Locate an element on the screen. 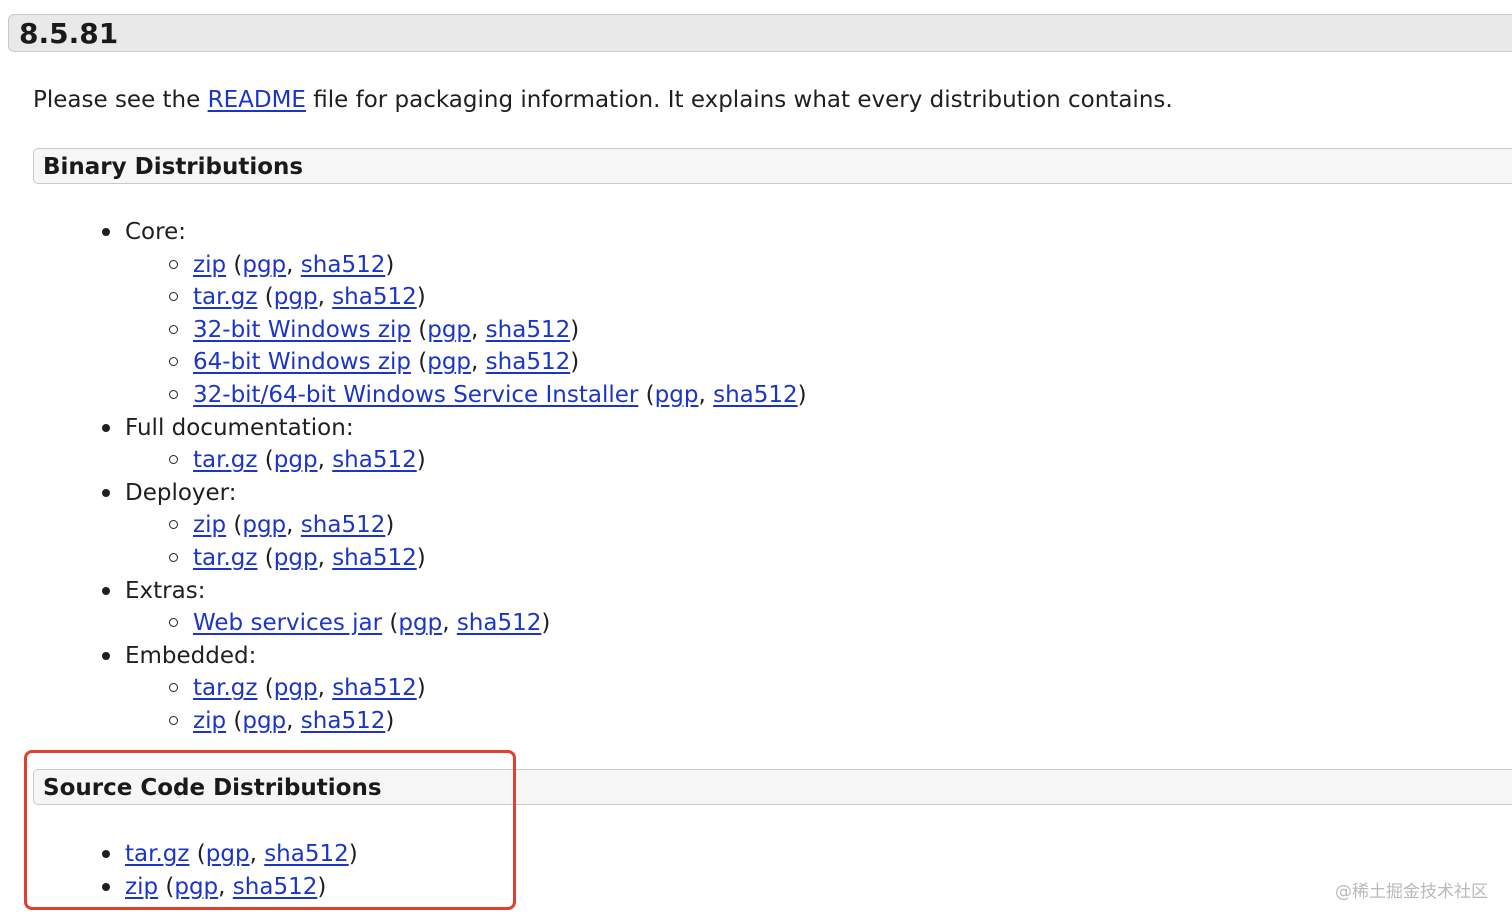  extras-download-list: Web services jar (pgp, sha512) is located at coordinates (466, 623).